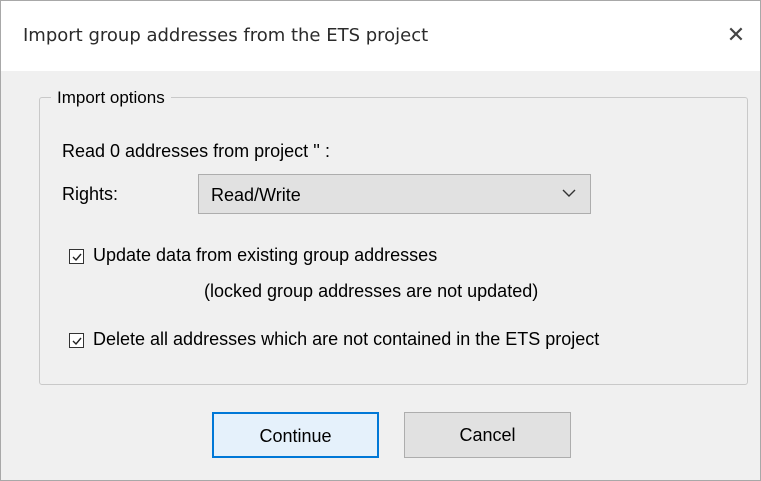 The height and width of the screenshot is (481, 761). I want to click on continue-button: Continue, so click(295, 435).